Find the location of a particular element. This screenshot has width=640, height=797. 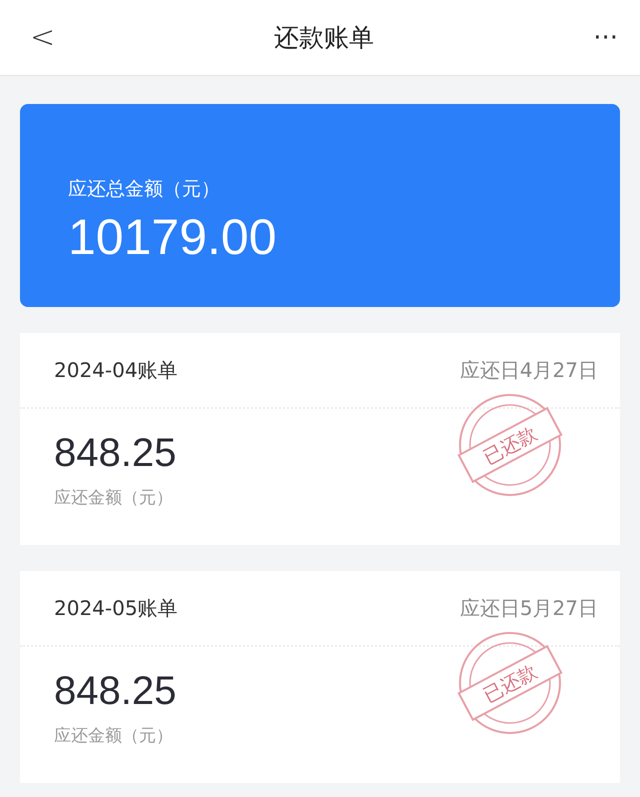

more-button: ··· is located at coordinates (605, 37).